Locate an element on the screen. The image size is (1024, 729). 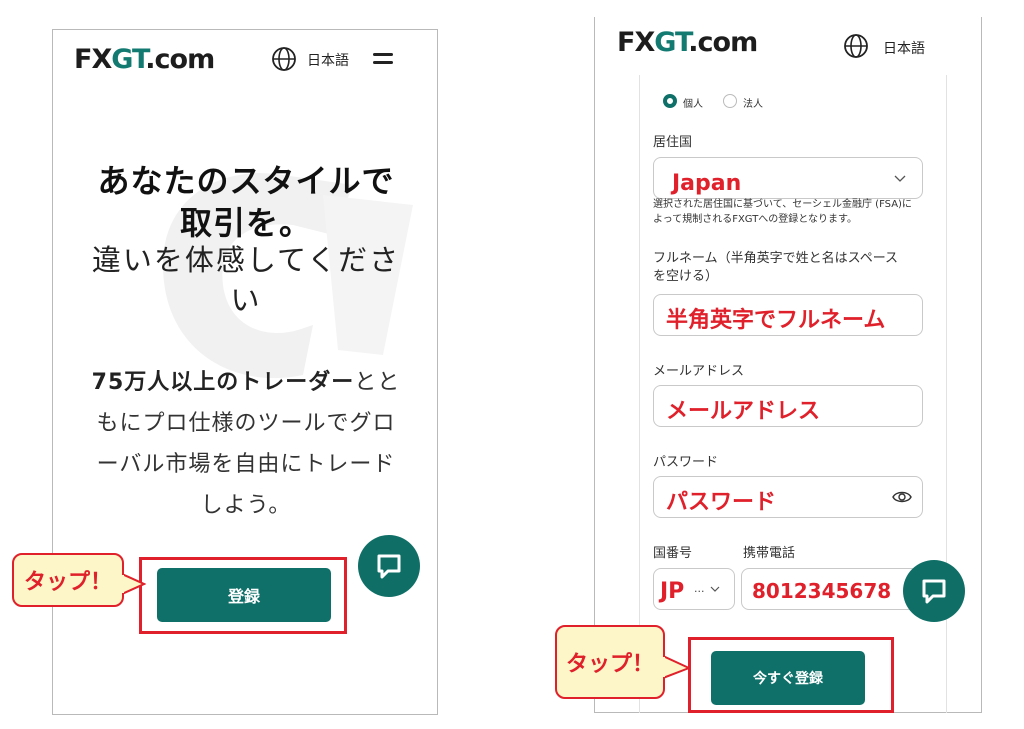
email-input: メールアドレス is located at coordinates (788, 406).